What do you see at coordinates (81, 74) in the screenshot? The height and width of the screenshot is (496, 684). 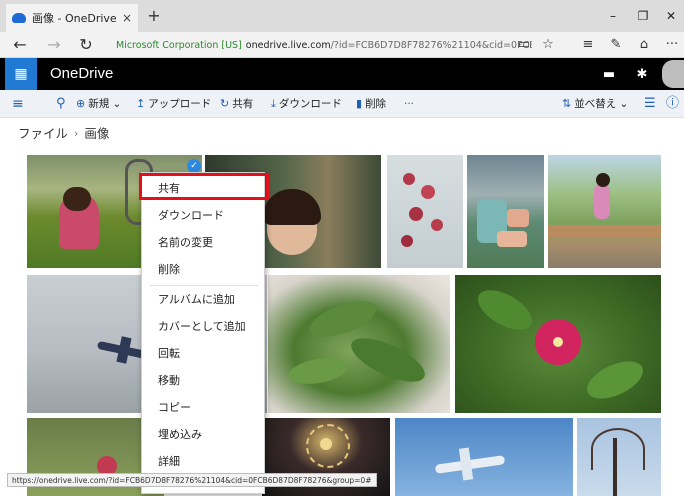 I see `onedrive-brand: OneDrive` at bounding box center [81, 74].